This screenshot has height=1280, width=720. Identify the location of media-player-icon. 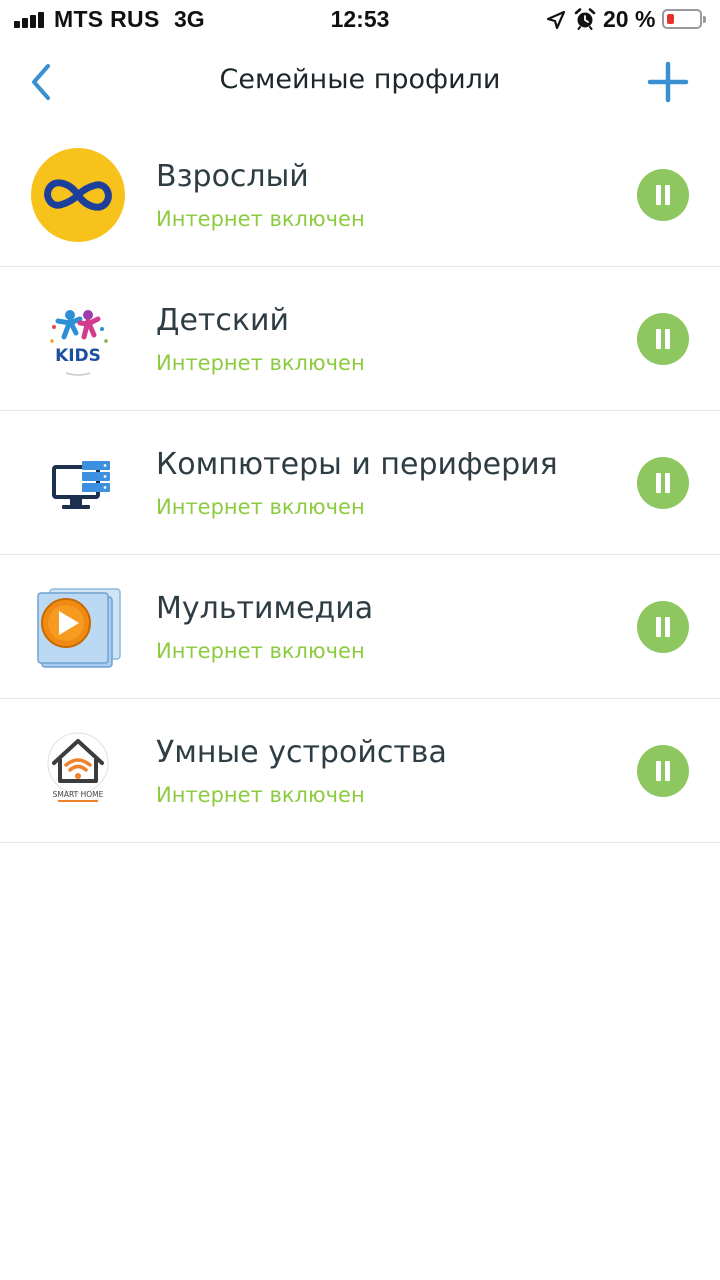
(79, 628).